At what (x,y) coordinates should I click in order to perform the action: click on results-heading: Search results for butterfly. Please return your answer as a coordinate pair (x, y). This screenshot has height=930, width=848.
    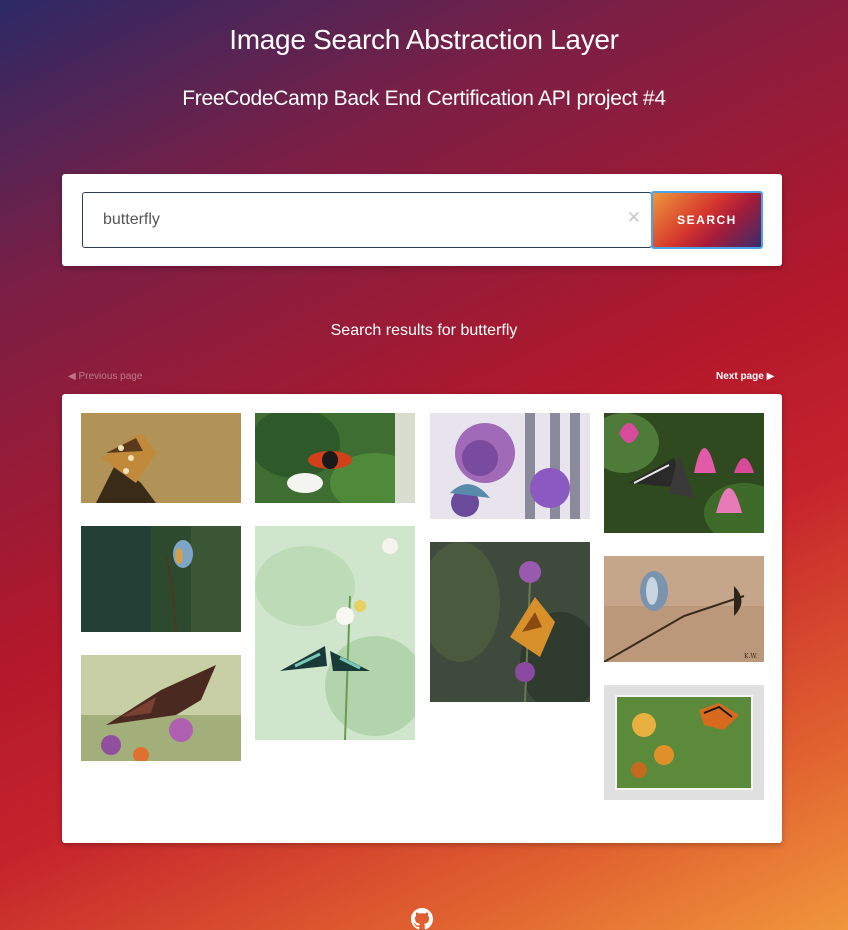
    Looking at the image, I should click on (424, 330).